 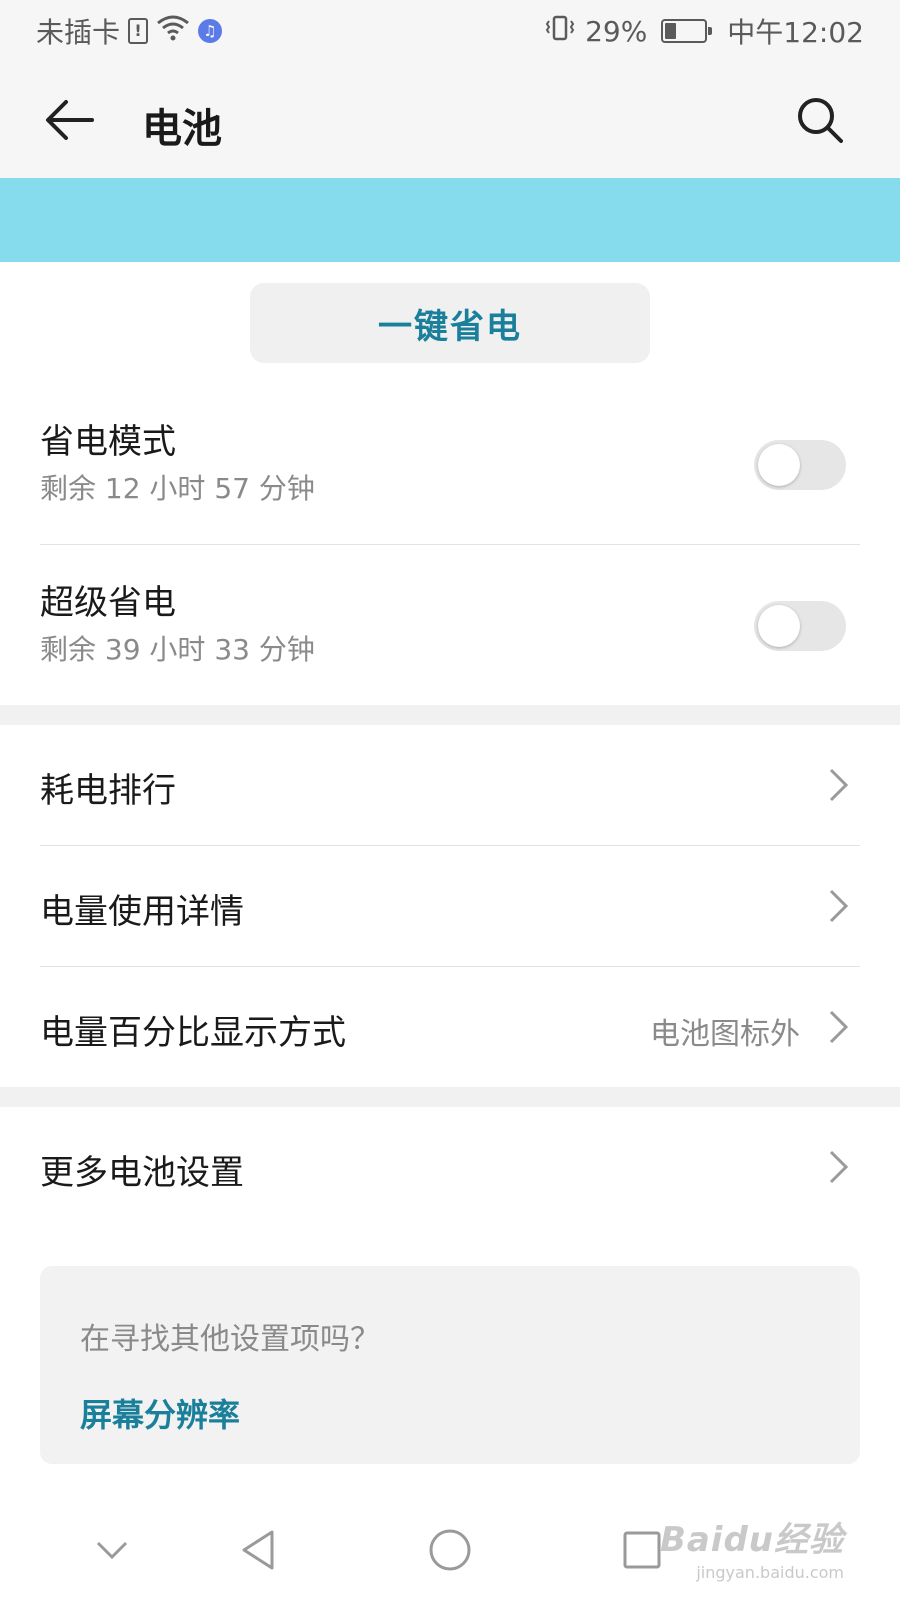 I want to click on power-saving-mode-remaining: 剩余 12 小时 57 分钟, so click(x=177, y=488).